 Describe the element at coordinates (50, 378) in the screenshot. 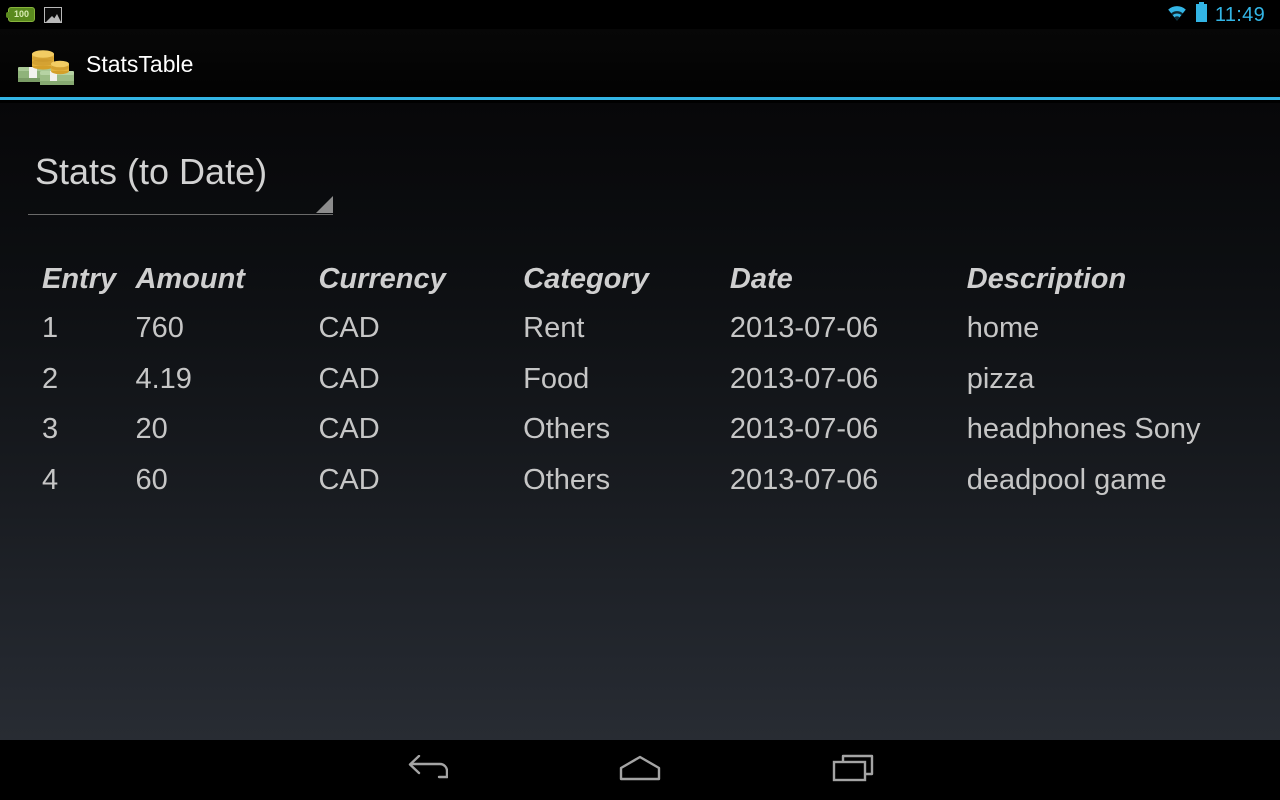

I see `cell-entry: 2` at that location.